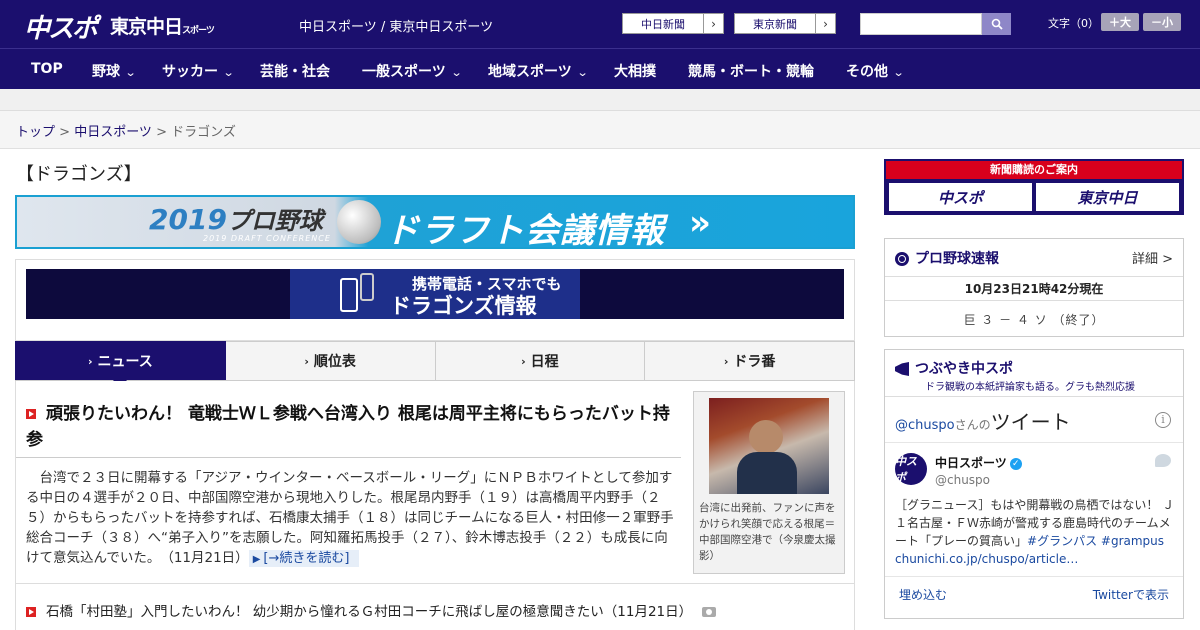 This screenshot has height=630, width=1200. What do you see at coordinates (162, 25) in the screenshot?
I see `tokyo-chunichi-logo: 東京中日スポーツ` at bounding box center [162, 25].